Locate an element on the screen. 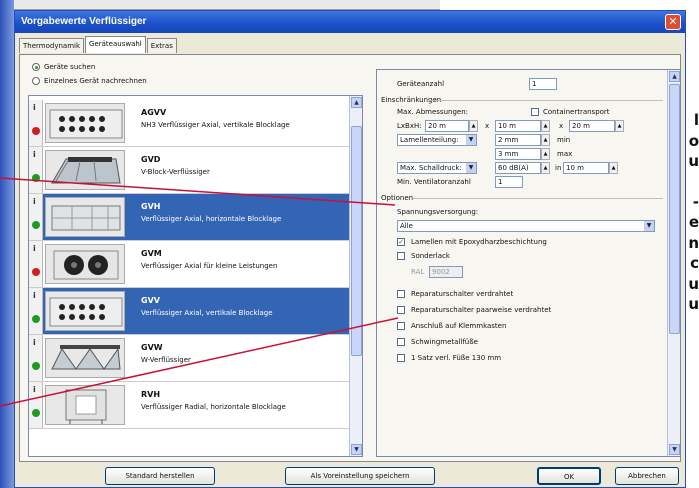  cancel-button: Abbrechen is located at coordinates (647, 476).